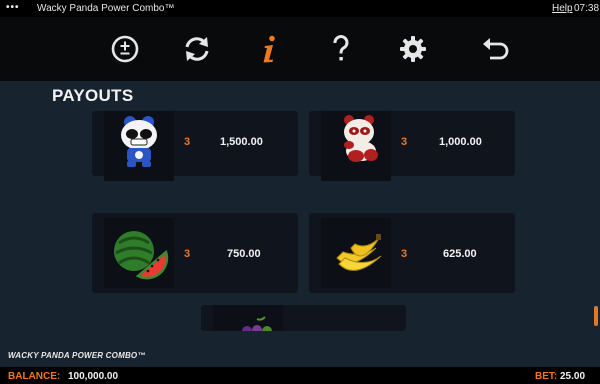 Image resolution: width=600 pixels, height=384 pixels. I want to click on balance-label: BALANCE:, so click(34, 376).